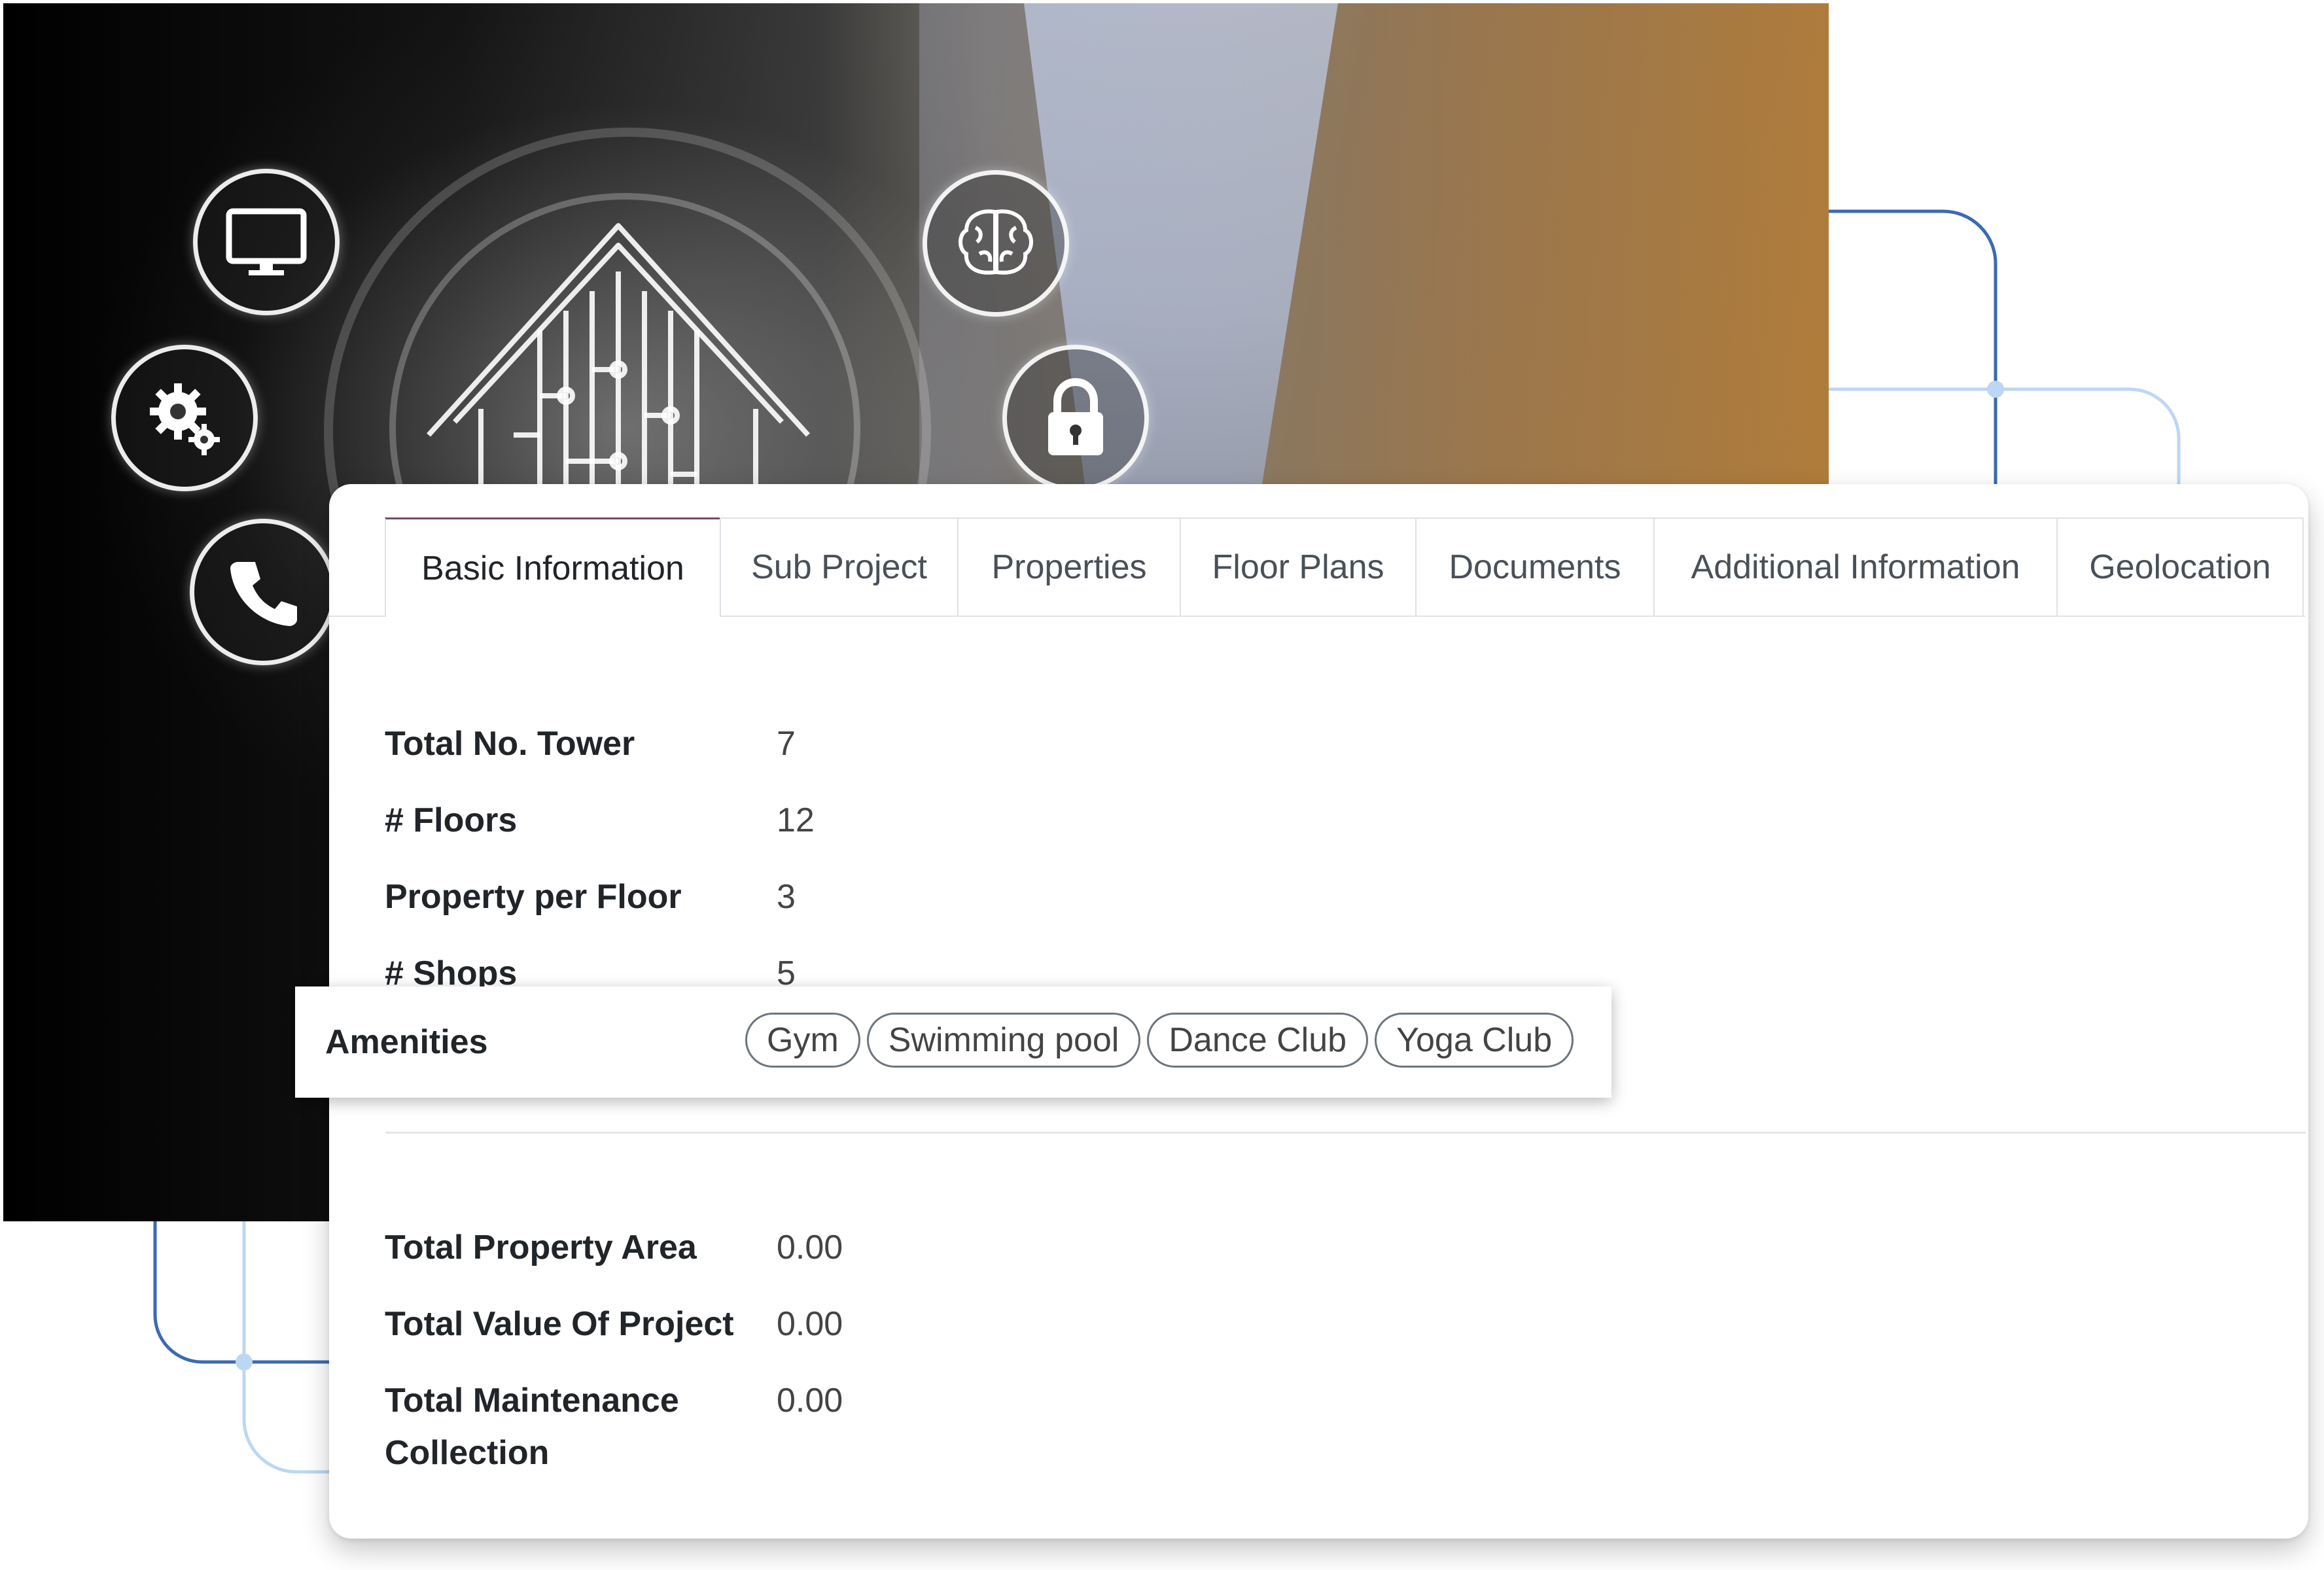  Describe the element at coordinates (1069, 566) in the screenshot. I see `tab-properties: Properties` at that location.